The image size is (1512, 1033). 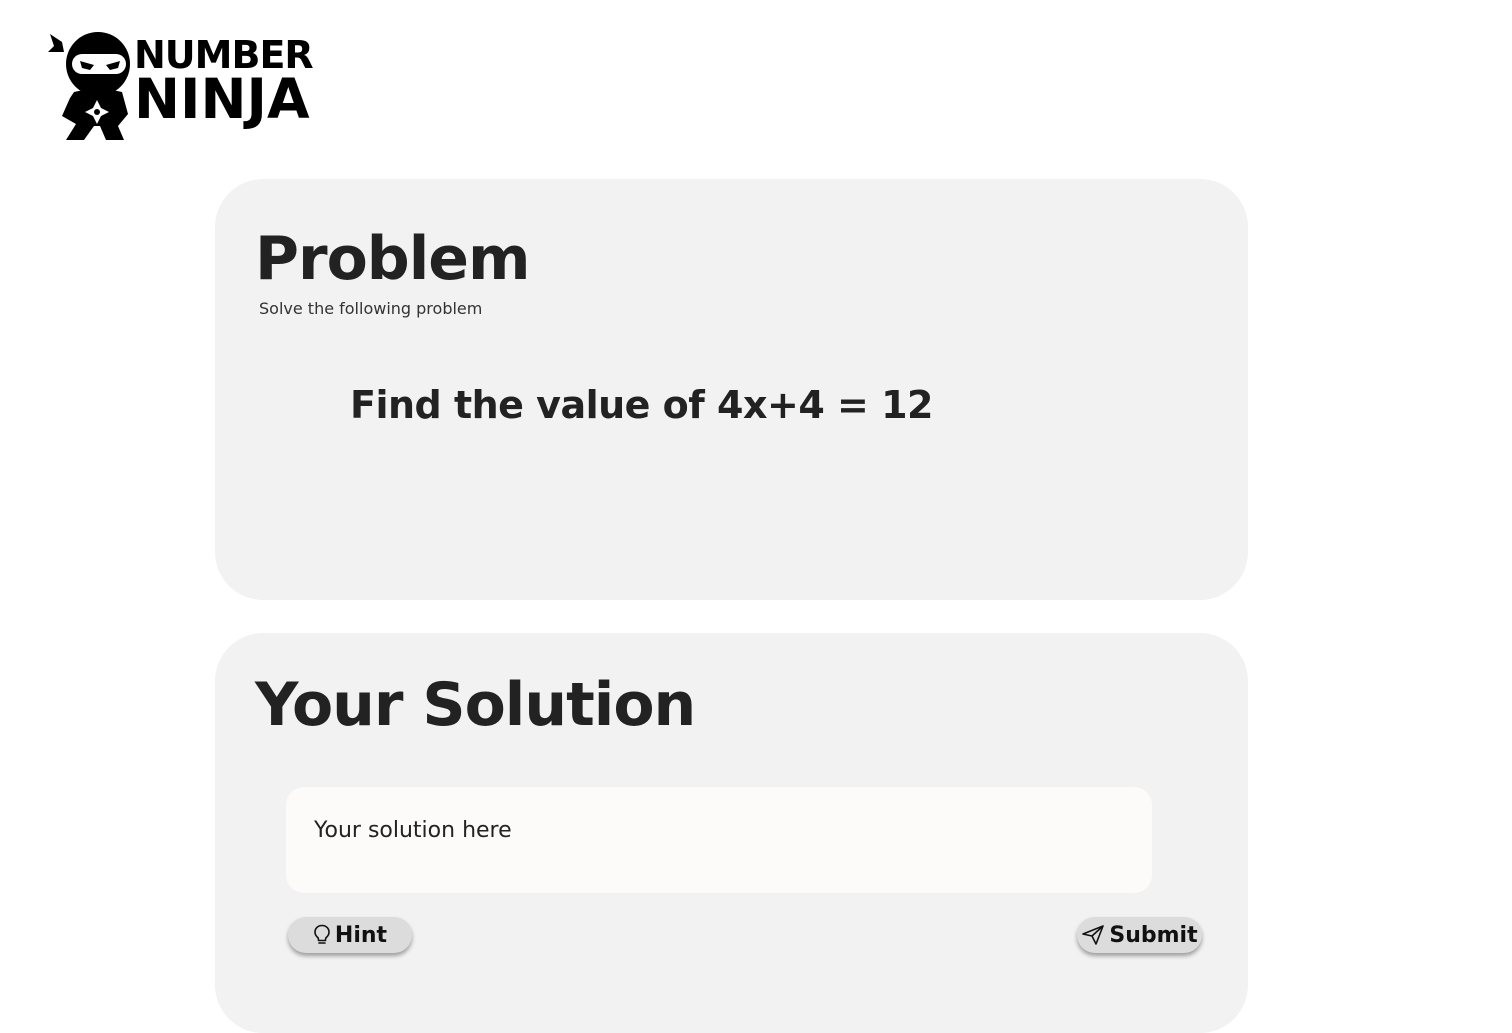 What do you see at coordinates (371, 308) in the screenshot?
I see `problem-subtitle: Solve the following problem` at bounding box center [371, 308].